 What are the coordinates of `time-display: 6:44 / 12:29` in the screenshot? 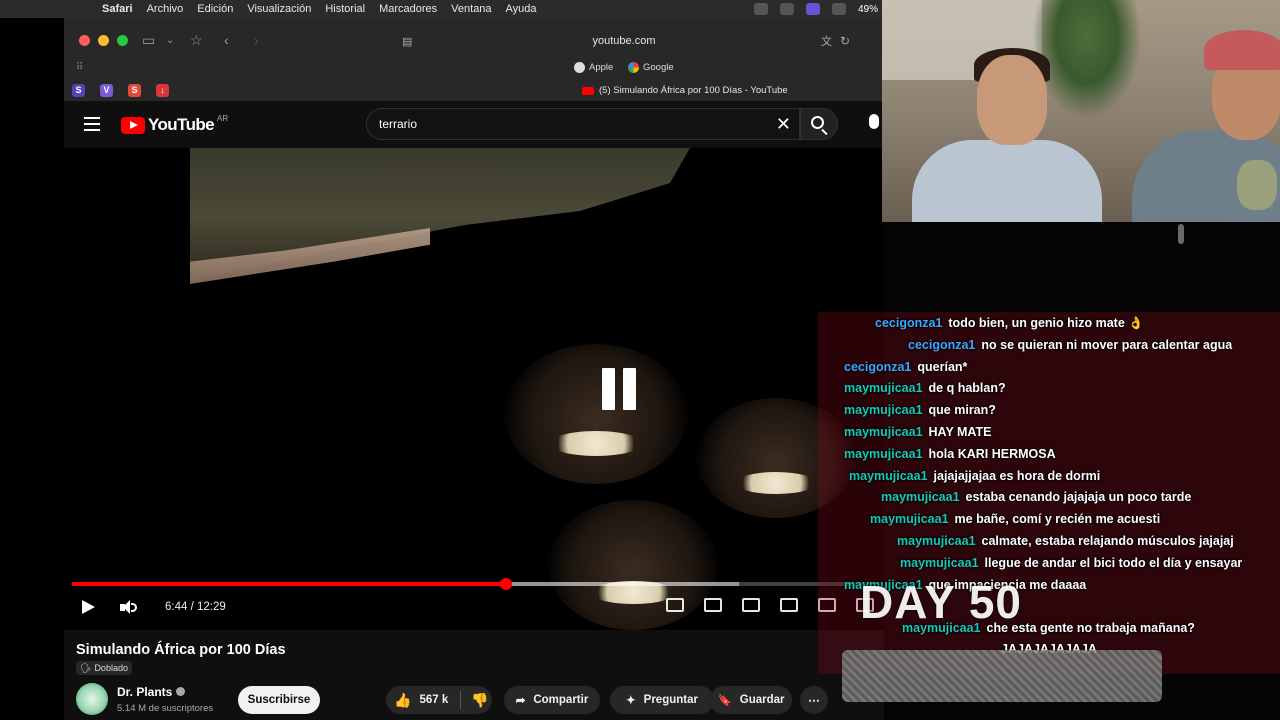 It's located at (195, 607).